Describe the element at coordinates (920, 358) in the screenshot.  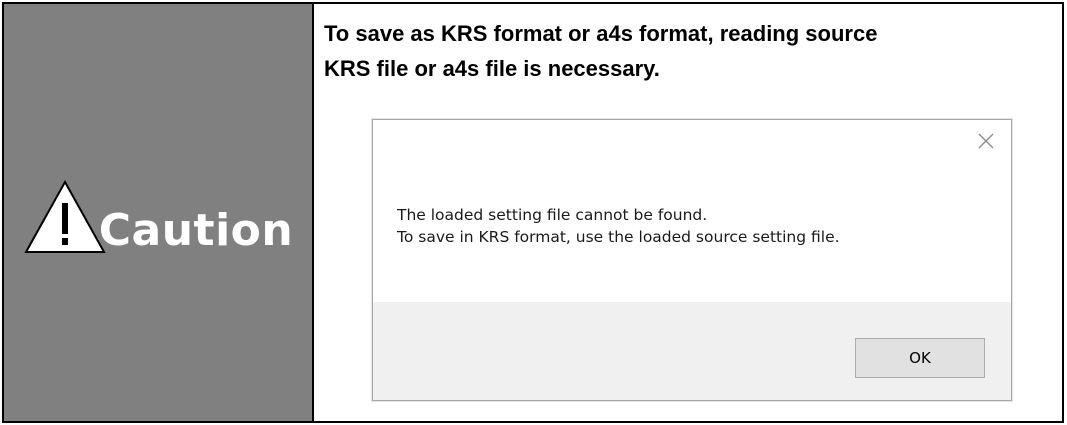
I see `ok-button: OK` at that location.